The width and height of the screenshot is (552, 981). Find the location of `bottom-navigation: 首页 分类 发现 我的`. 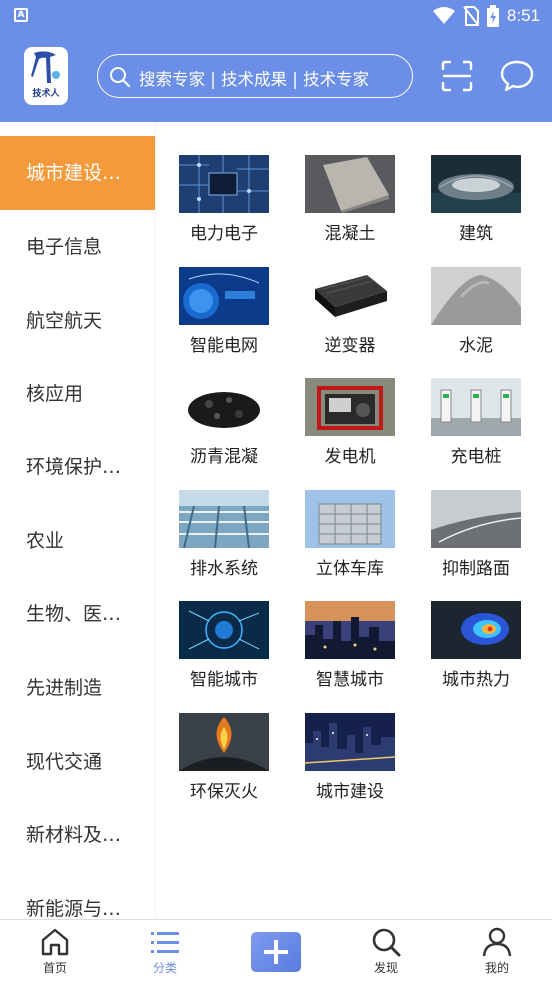

bottom-navigation: 首页 分类 发现 我的 is located at coordinates (276, 950).